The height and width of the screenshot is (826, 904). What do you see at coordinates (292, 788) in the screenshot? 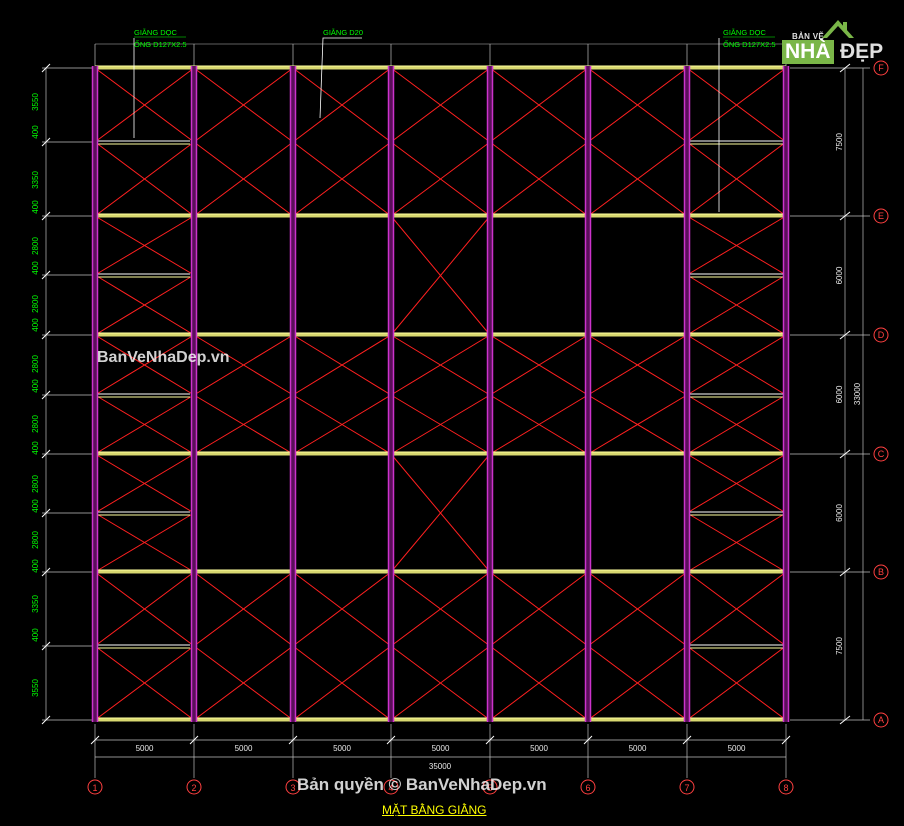
I see `grid-column-label: 3` at bounding box center [292, 788].